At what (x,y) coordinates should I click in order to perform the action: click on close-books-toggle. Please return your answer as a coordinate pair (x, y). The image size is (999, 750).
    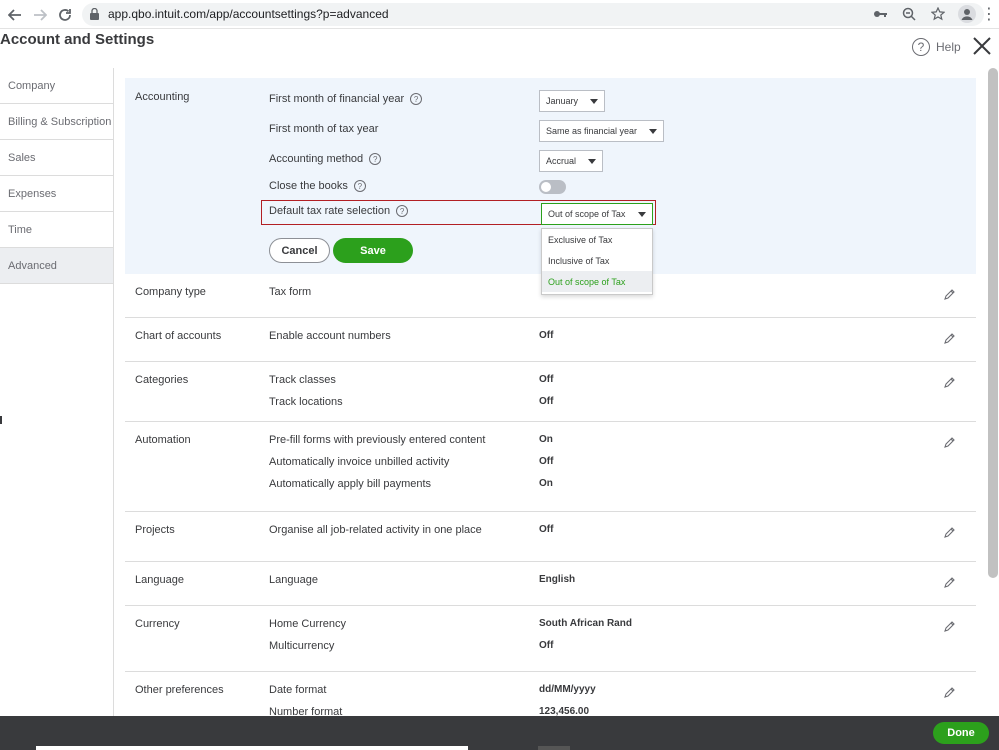
    Looking at the image, I should click on (552, 187).